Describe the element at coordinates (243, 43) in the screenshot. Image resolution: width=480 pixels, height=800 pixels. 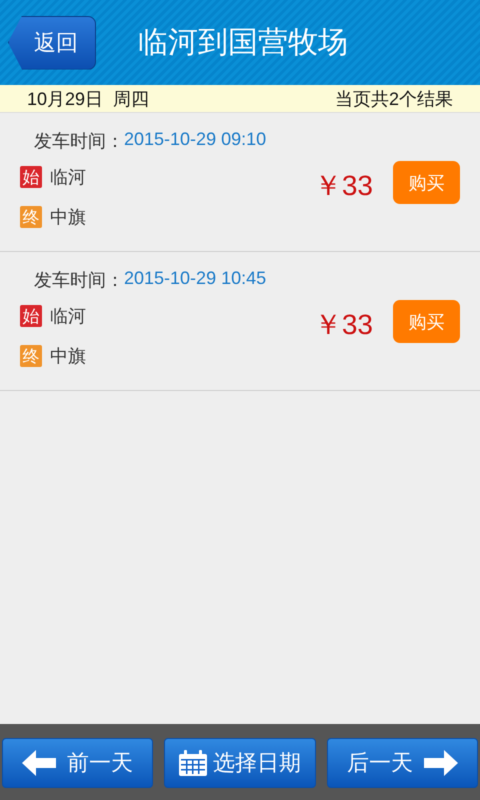
I see `page-title: 临河到国营牧场` at that location.